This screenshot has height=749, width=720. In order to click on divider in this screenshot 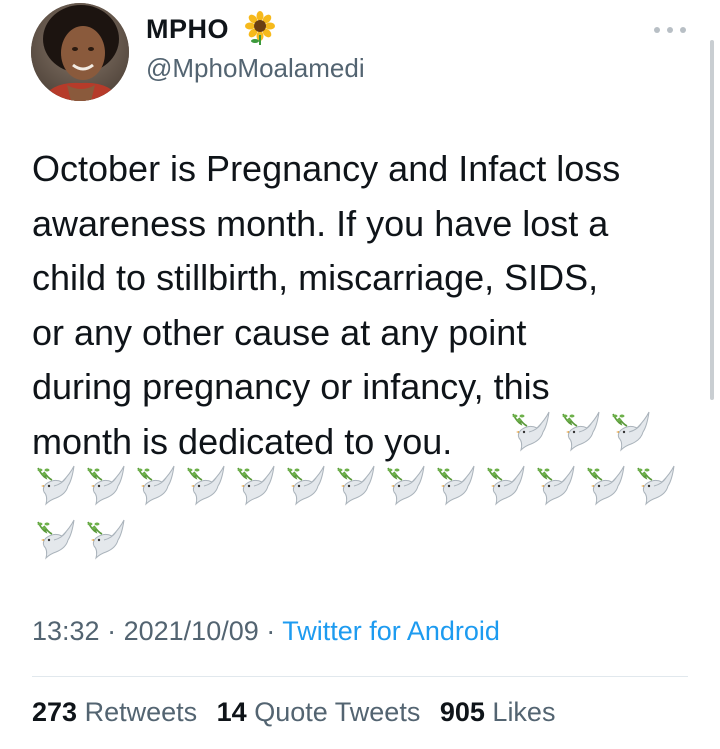, I will do `click(360, 676)`.